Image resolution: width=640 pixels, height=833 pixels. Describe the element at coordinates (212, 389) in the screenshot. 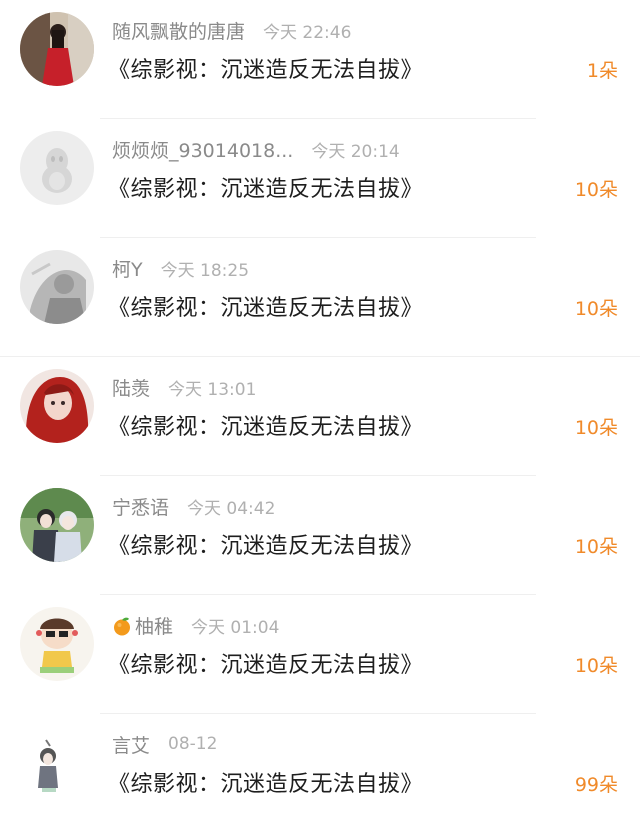

I see `timestamp: 今天 13:01` at that location.